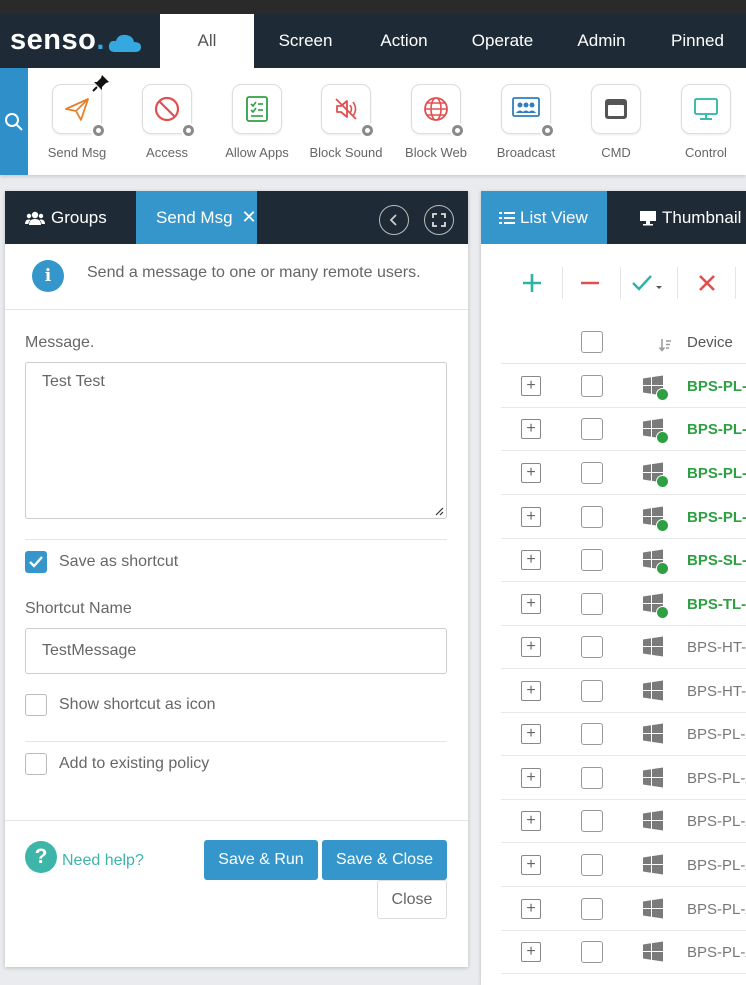 The image size is (746, 985). I want to click on device-column-header: Device, so click(710, 342).